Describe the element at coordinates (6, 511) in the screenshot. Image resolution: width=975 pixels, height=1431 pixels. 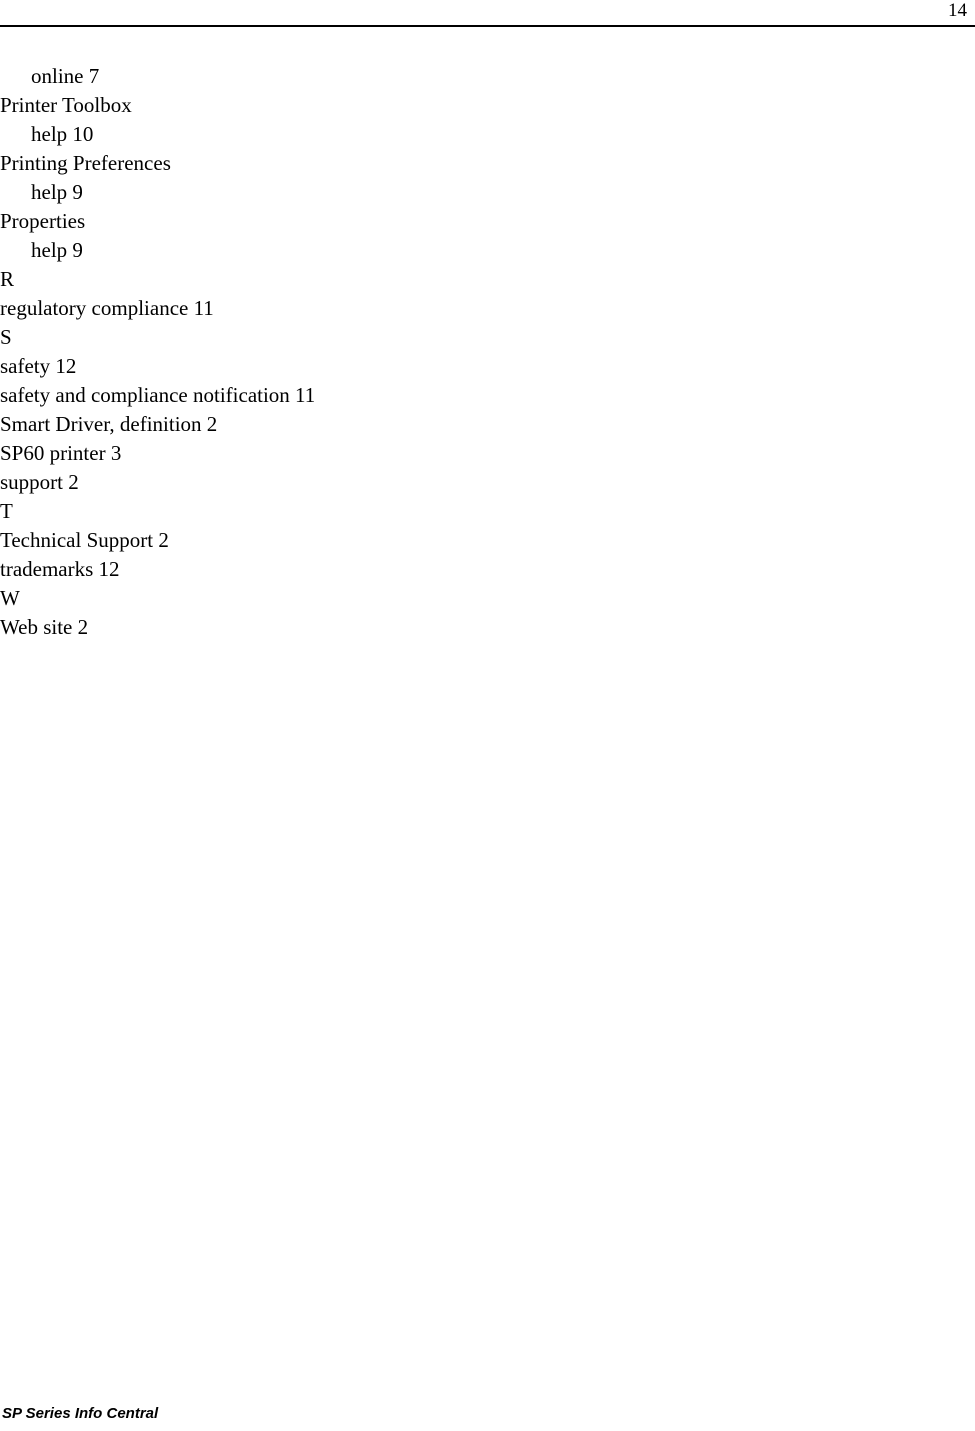
I see `index-letter-heading: T` at that location.